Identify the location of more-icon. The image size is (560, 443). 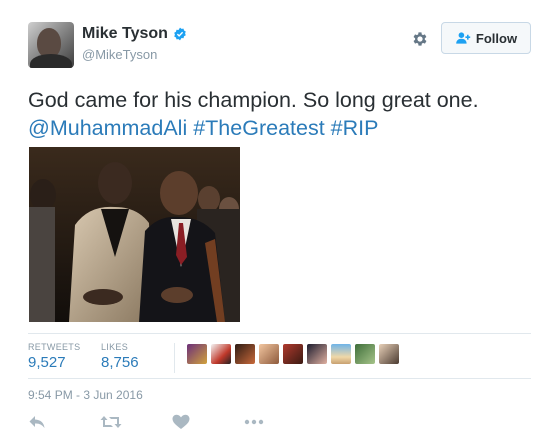
(254, 422).